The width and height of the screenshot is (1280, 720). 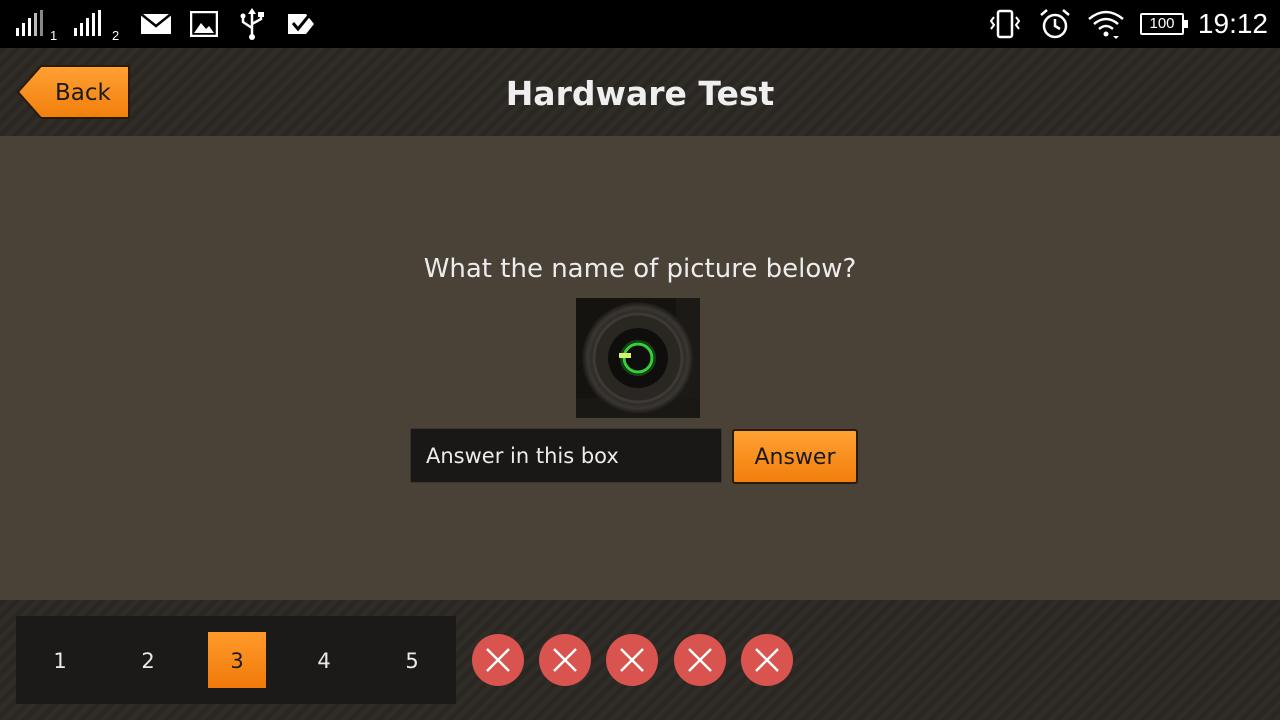 I want to click on mail-icon, so click(x=156, y=24).